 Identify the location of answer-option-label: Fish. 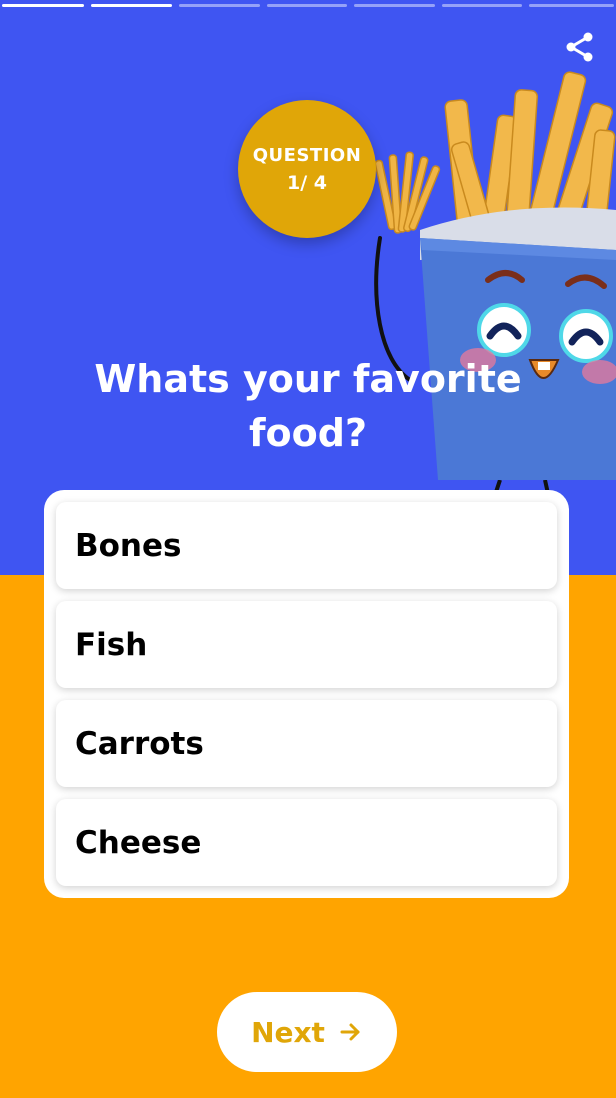
(111, 644).